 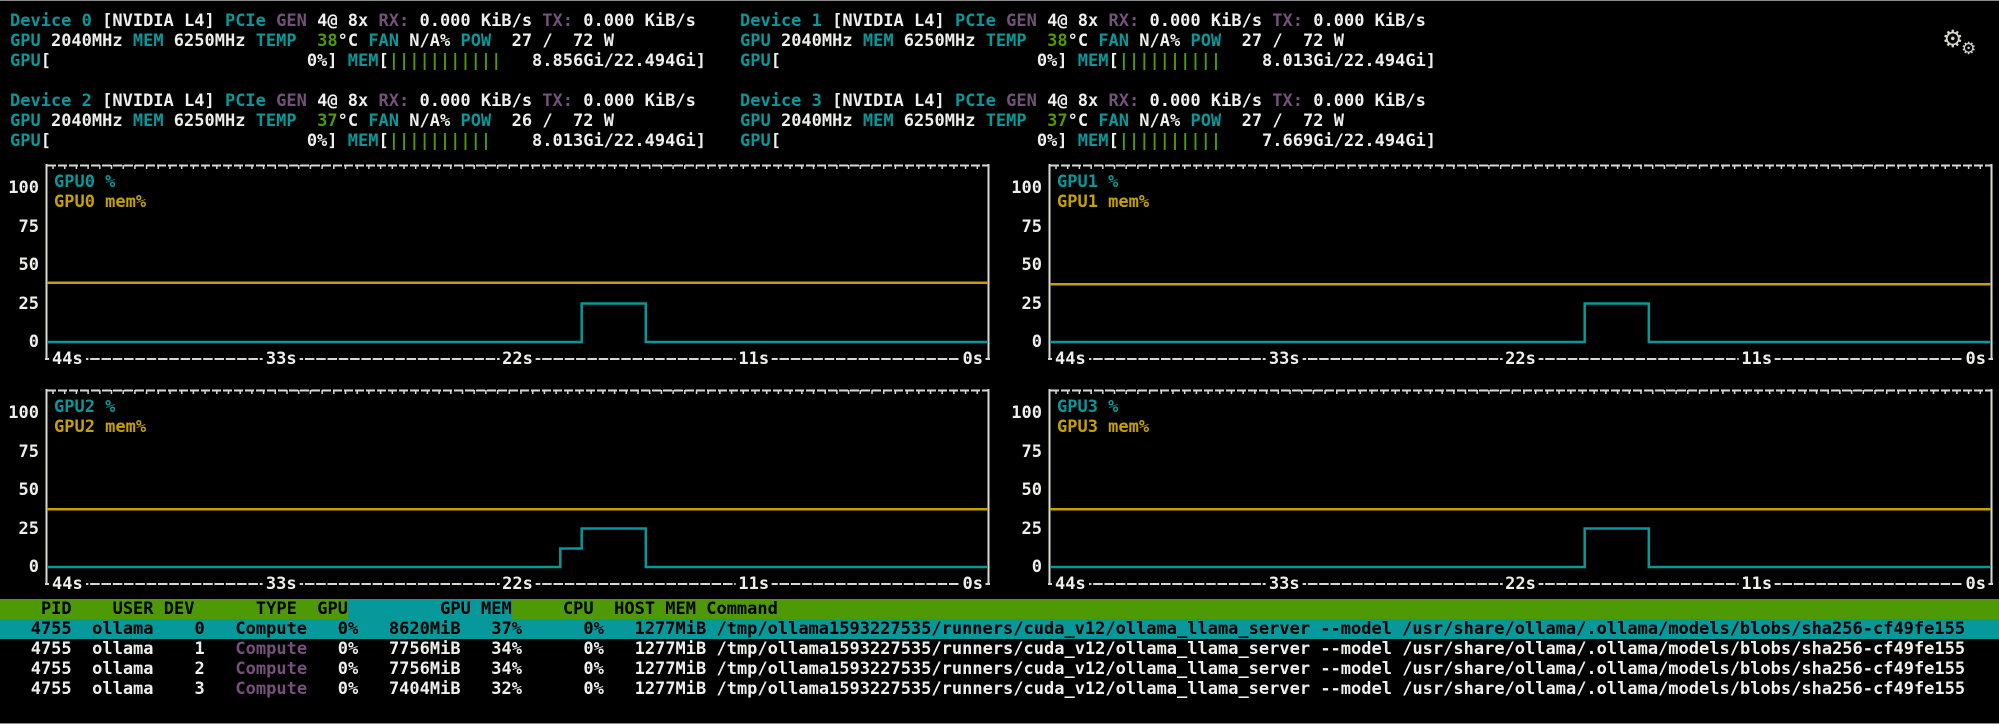 I want to click on y-axis-label-gpu3-25: 25, so click(x=1031, y=528).